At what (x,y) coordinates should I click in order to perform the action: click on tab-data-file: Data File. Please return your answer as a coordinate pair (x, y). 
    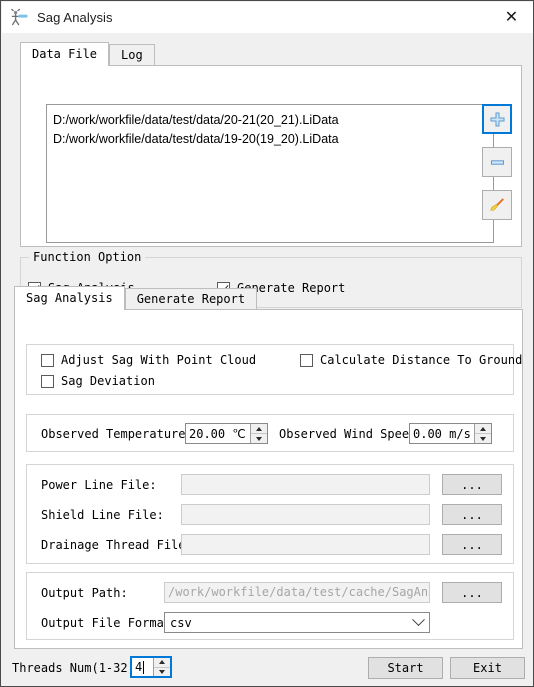
    Looking at the image, I should click on (65, 54).